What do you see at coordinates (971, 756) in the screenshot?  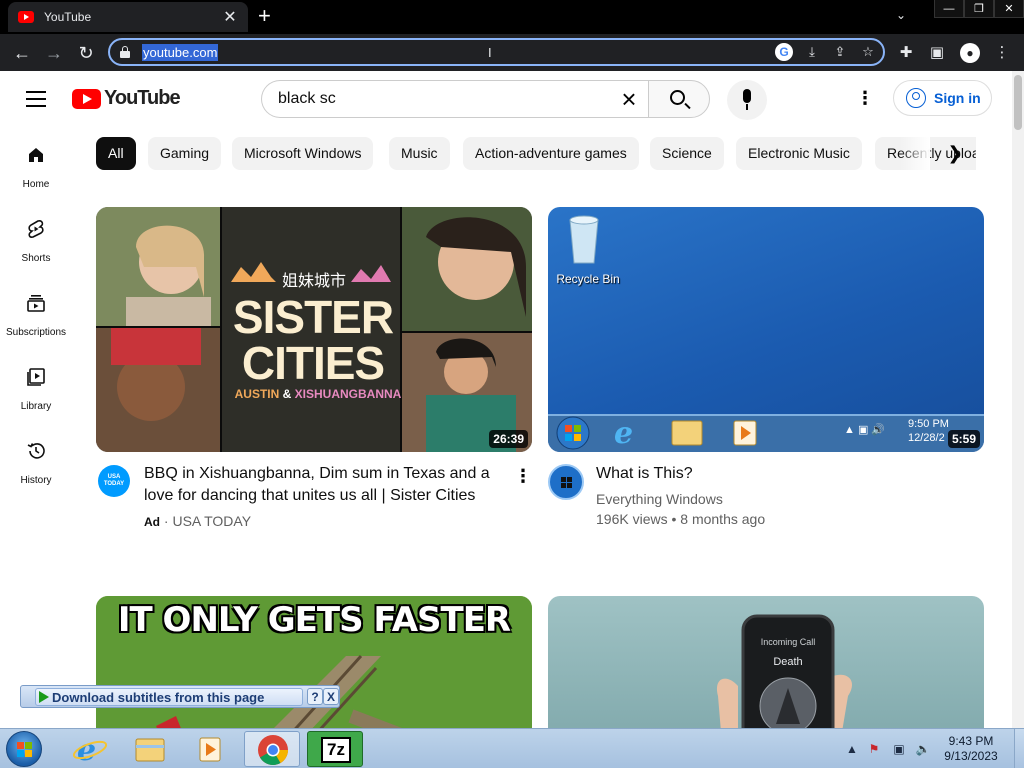 I see `clock-date: 9/13/2023` at bounding box center [971, 756].